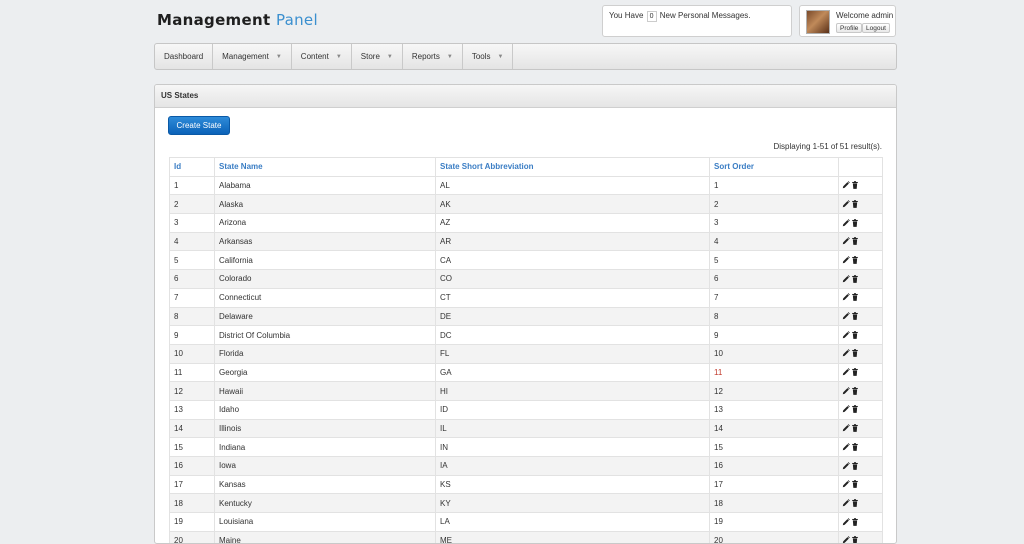 The image size is (1024, 544). I want to click on column-header-abbreviation: State Short Abbreviation, so click(572, 167).